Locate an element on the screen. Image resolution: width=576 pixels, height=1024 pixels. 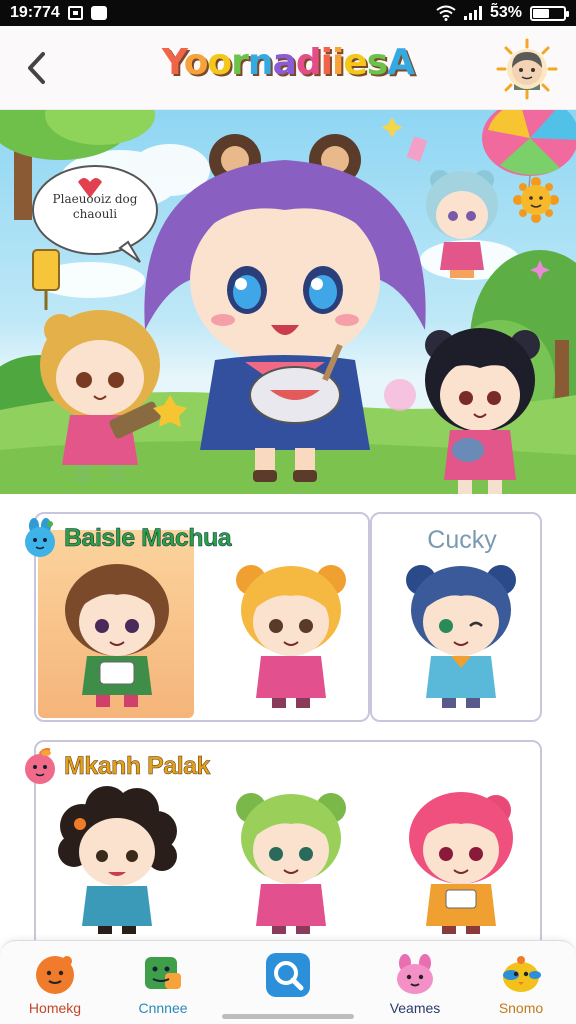
search-icon is located at coordinates (288, 975).